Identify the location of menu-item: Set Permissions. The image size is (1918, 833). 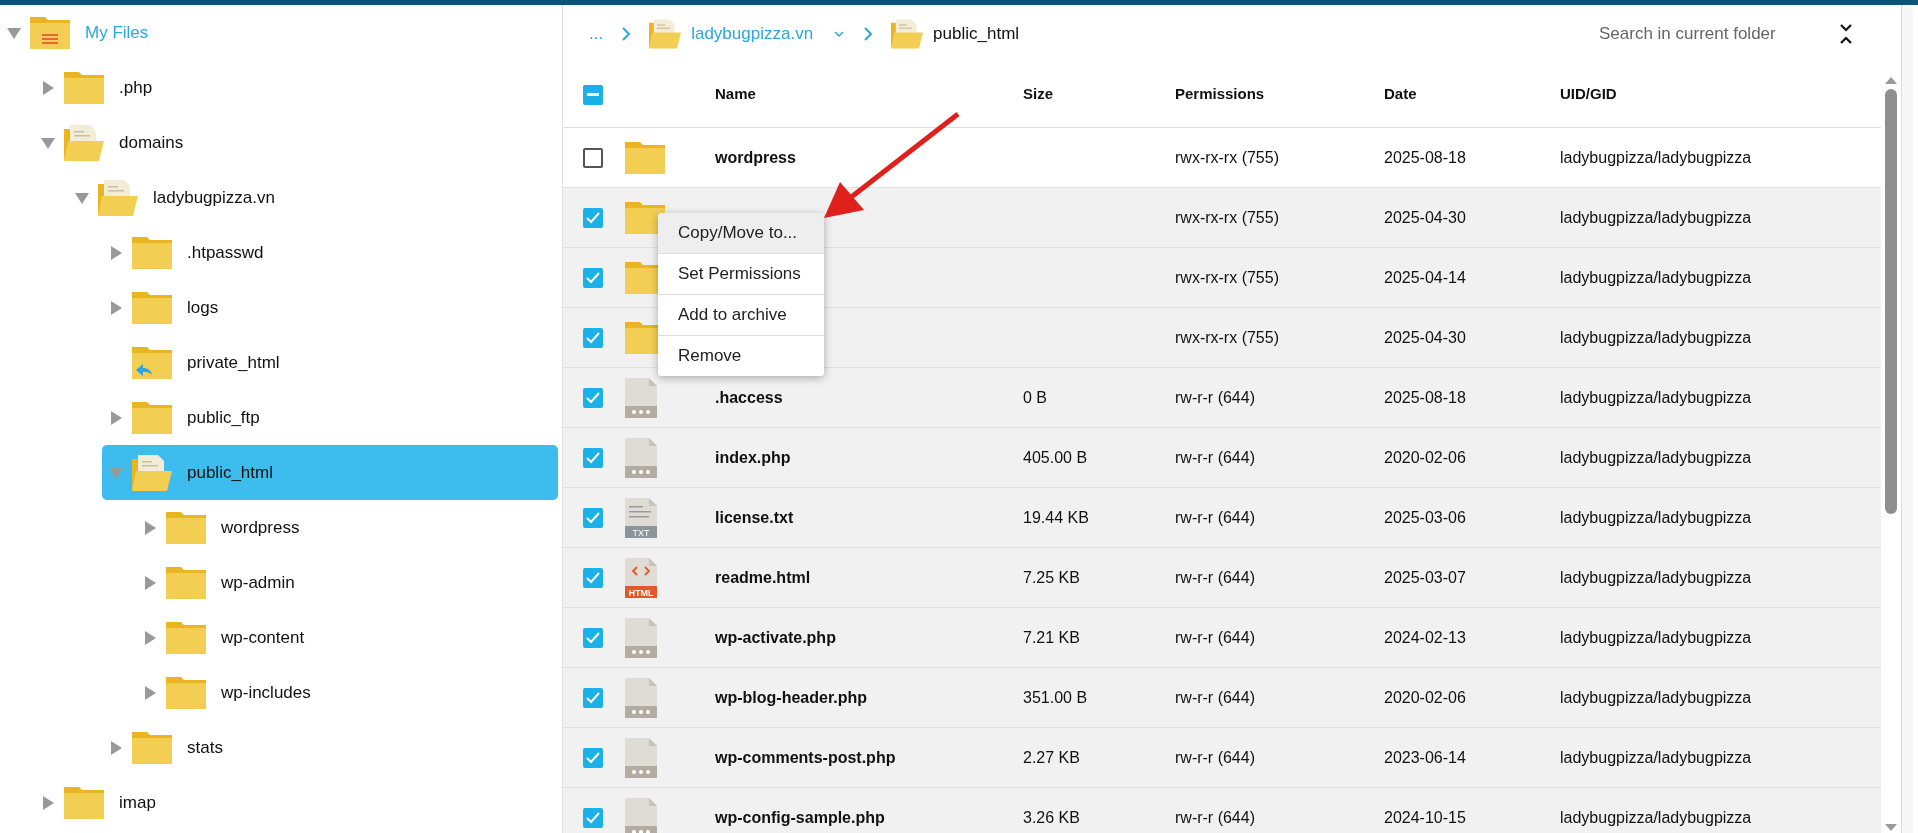
(741, 273).